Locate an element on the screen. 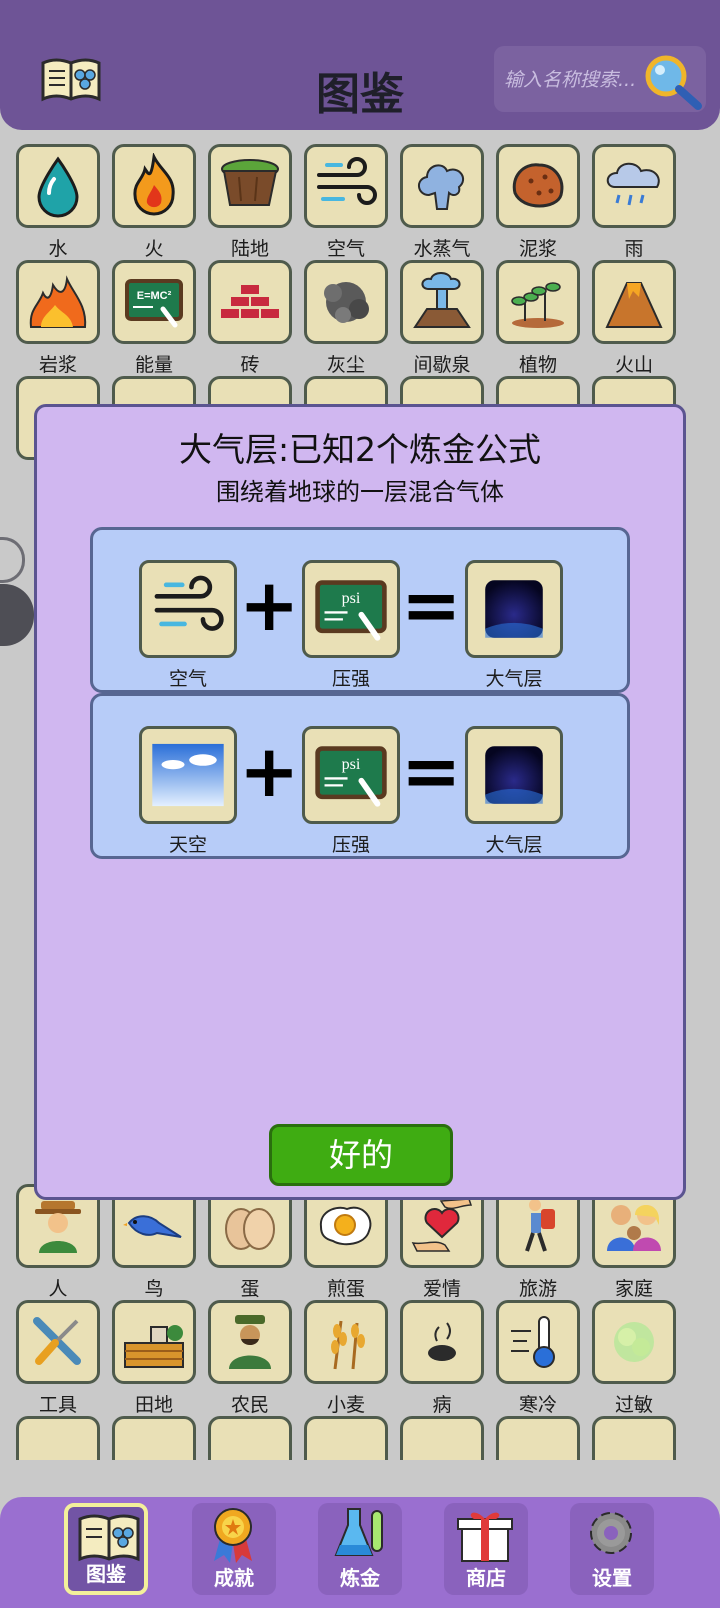 The image size is (720, 1608). nav-item-alchemy: 炼金 is located at coordinates (360, 1549).